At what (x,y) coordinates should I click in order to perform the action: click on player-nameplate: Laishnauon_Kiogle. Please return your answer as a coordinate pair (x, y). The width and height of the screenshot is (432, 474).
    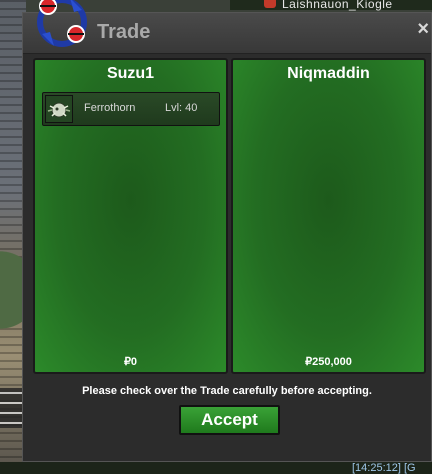
    Looking at the image, I should click on (337, 5).